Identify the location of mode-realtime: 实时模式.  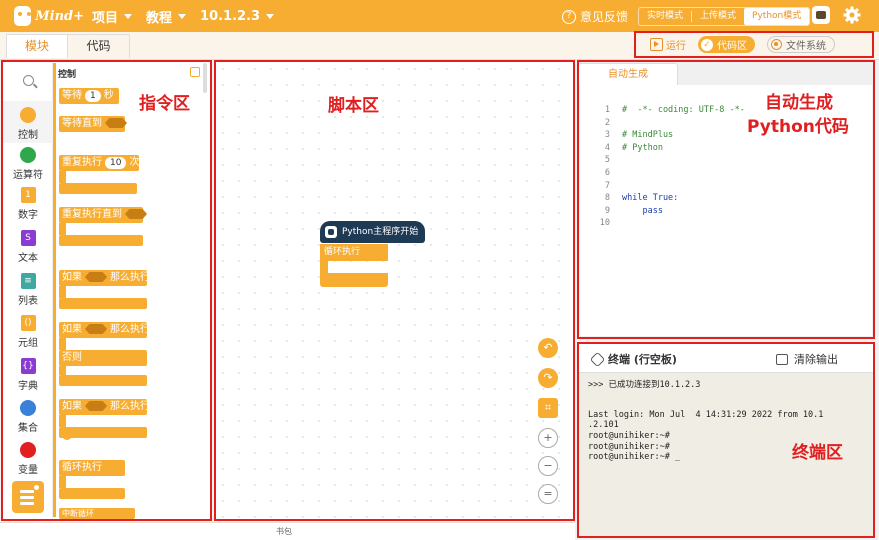
(665, 16).